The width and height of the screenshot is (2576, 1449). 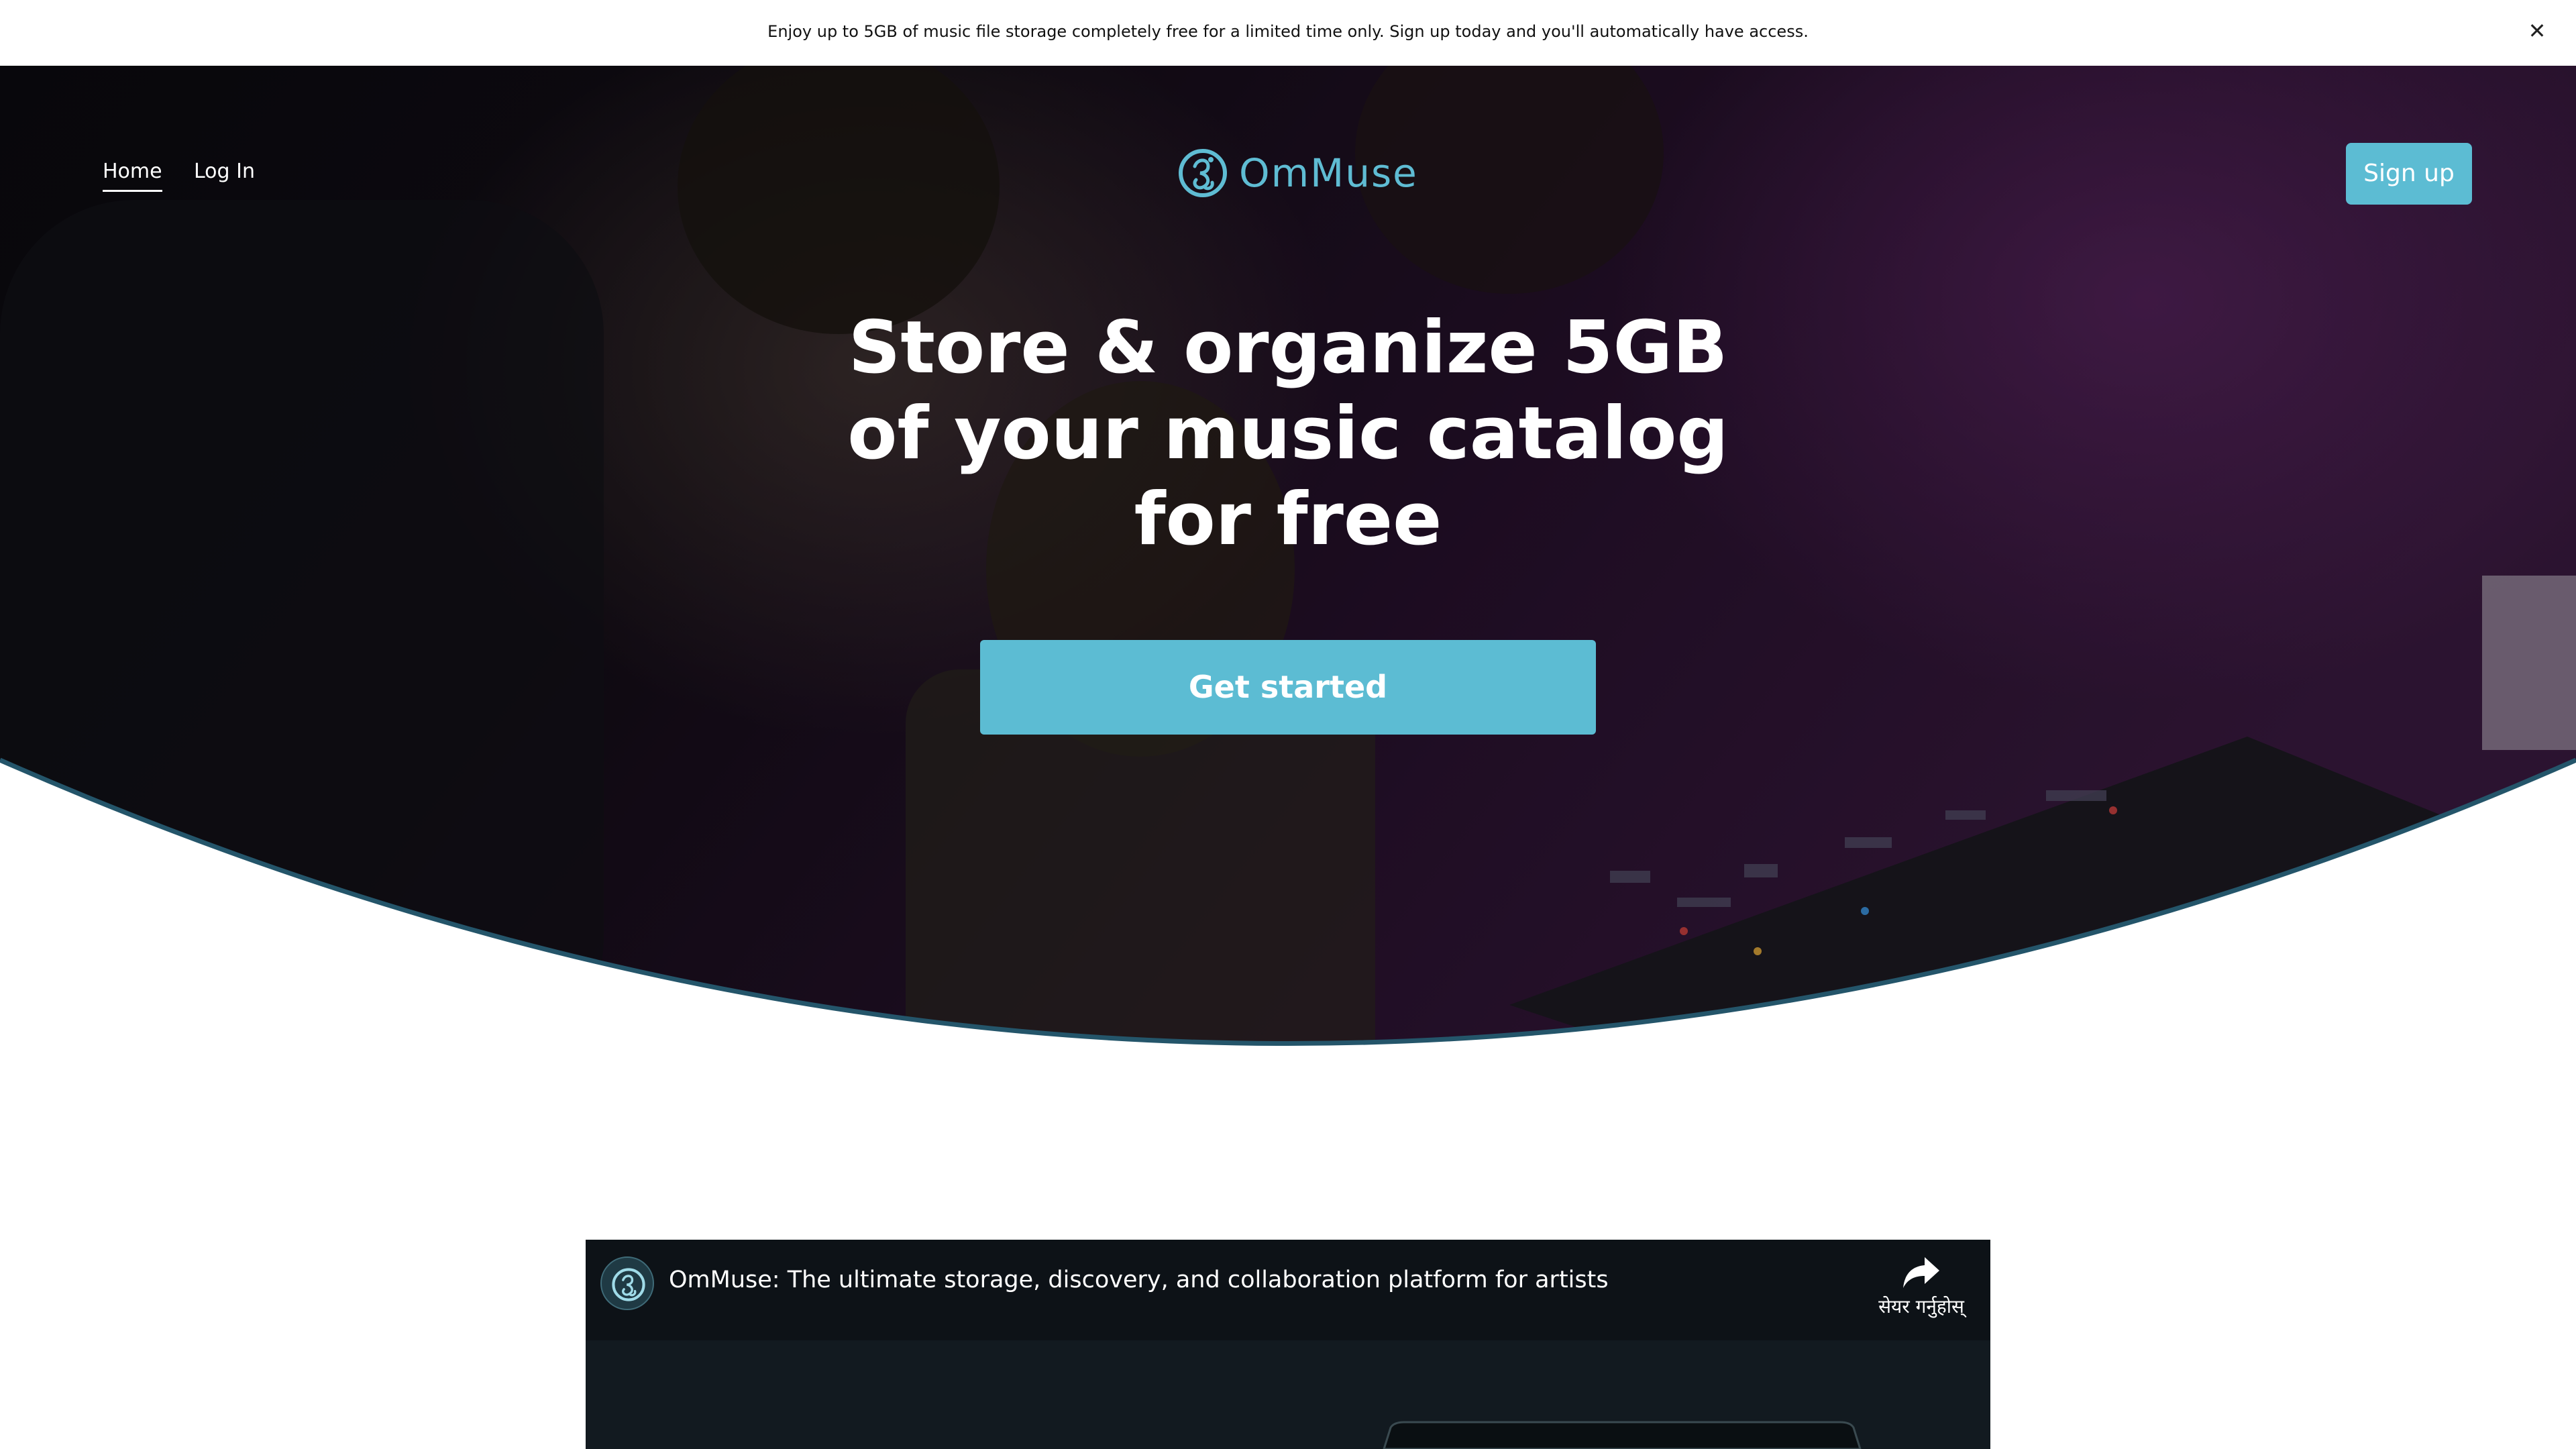 What do you see at coordinates (224, 171) in the screenshot?
I see `nav-login-link: Log In` at bounding box center [224, 171].